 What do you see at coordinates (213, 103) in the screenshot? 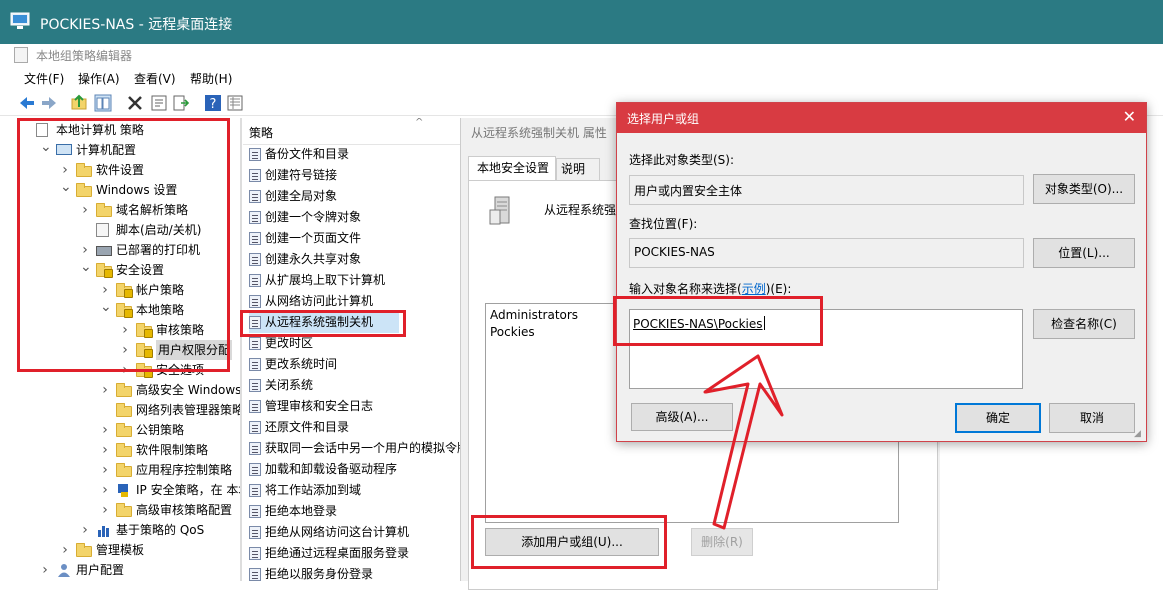
I see `help-icon: ?` at bounding box center [213, 103].